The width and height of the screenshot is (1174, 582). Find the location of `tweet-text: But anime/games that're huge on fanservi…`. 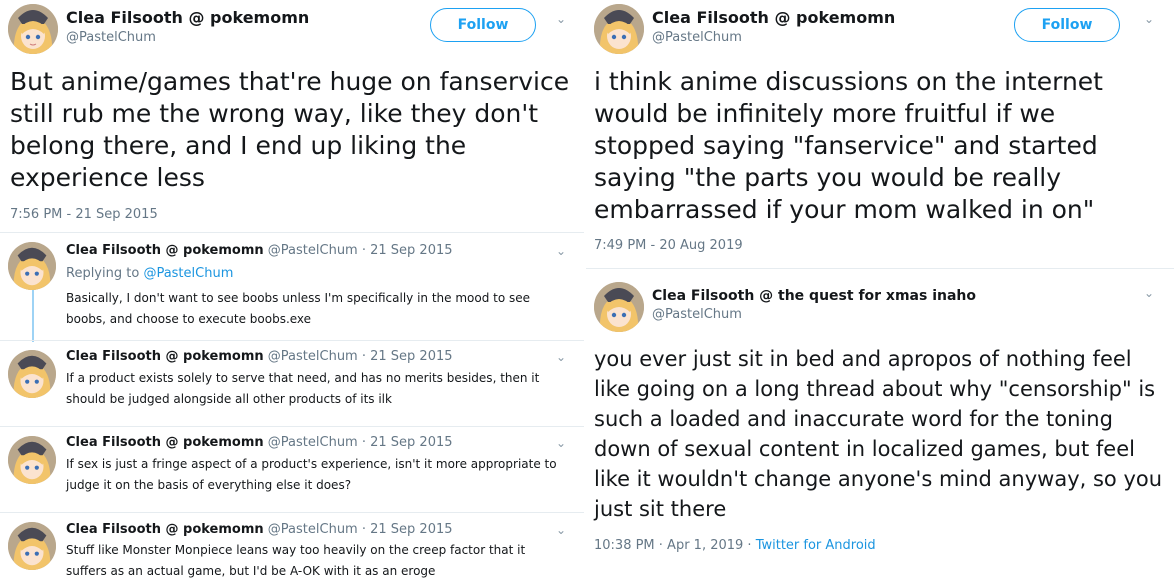

tweet-text: But anime/games that're huge on fanservi… is located at coordinates (290, 129).